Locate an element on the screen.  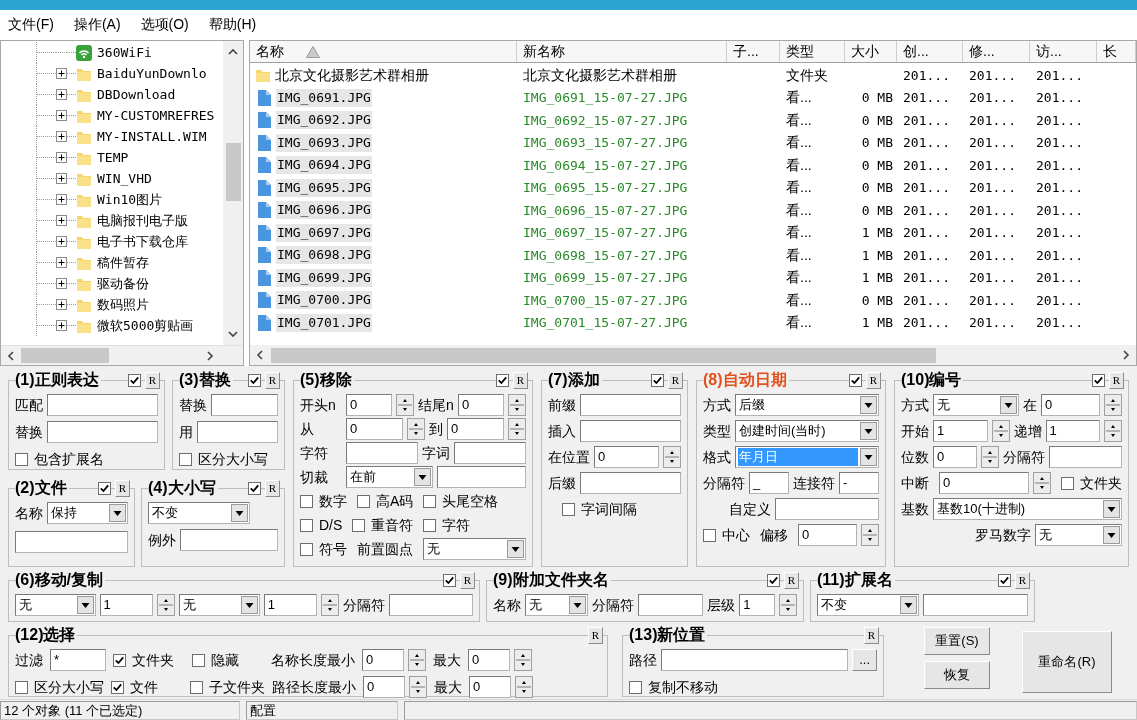
dropdown: 在前 is located at coordinates (389, 477).